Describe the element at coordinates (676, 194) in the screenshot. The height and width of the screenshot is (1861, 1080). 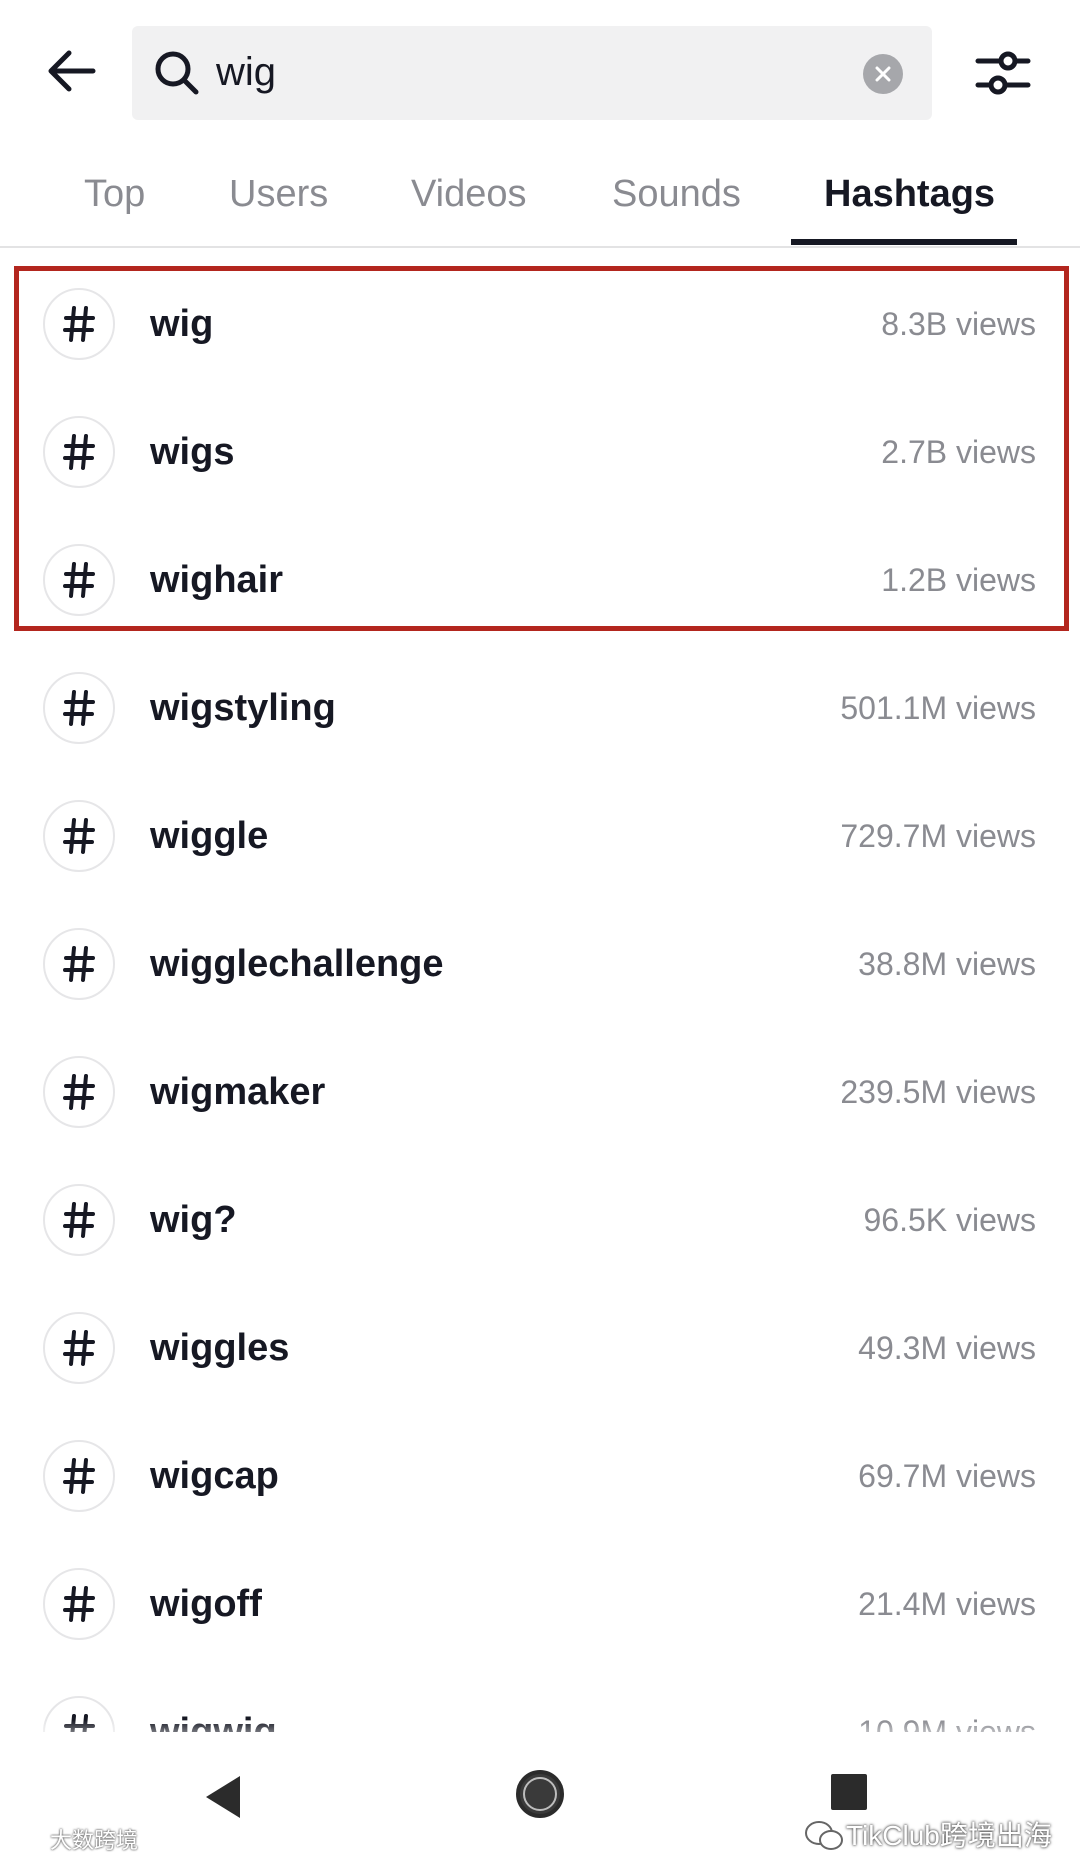
I see `tab-sounds: Sounds` at that location.